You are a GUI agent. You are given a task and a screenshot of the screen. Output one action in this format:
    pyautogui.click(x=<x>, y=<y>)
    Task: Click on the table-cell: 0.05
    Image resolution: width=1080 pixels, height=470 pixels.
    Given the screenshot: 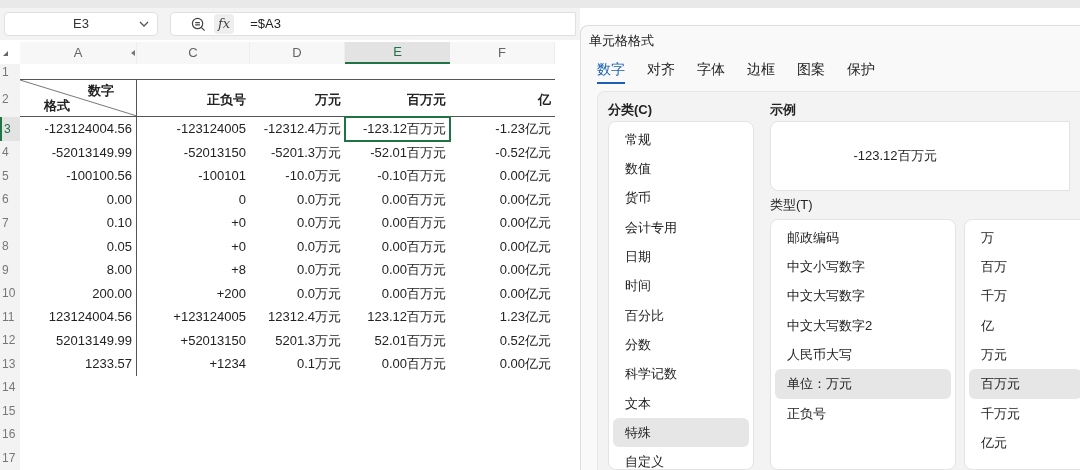 What is the action you would take?
    pyautogui.click(x=78, y=246)
    